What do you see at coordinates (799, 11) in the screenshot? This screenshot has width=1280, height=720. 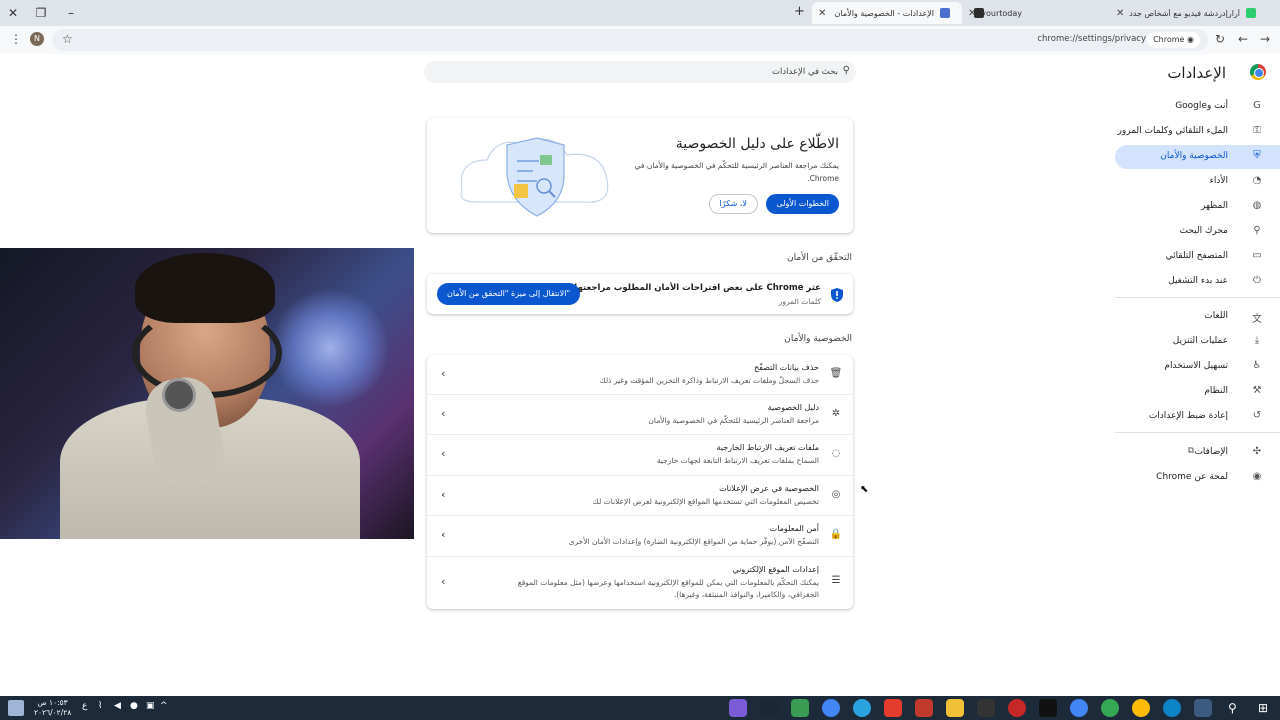 I see `new-tab-button: +` at bounding box center [799, 11].